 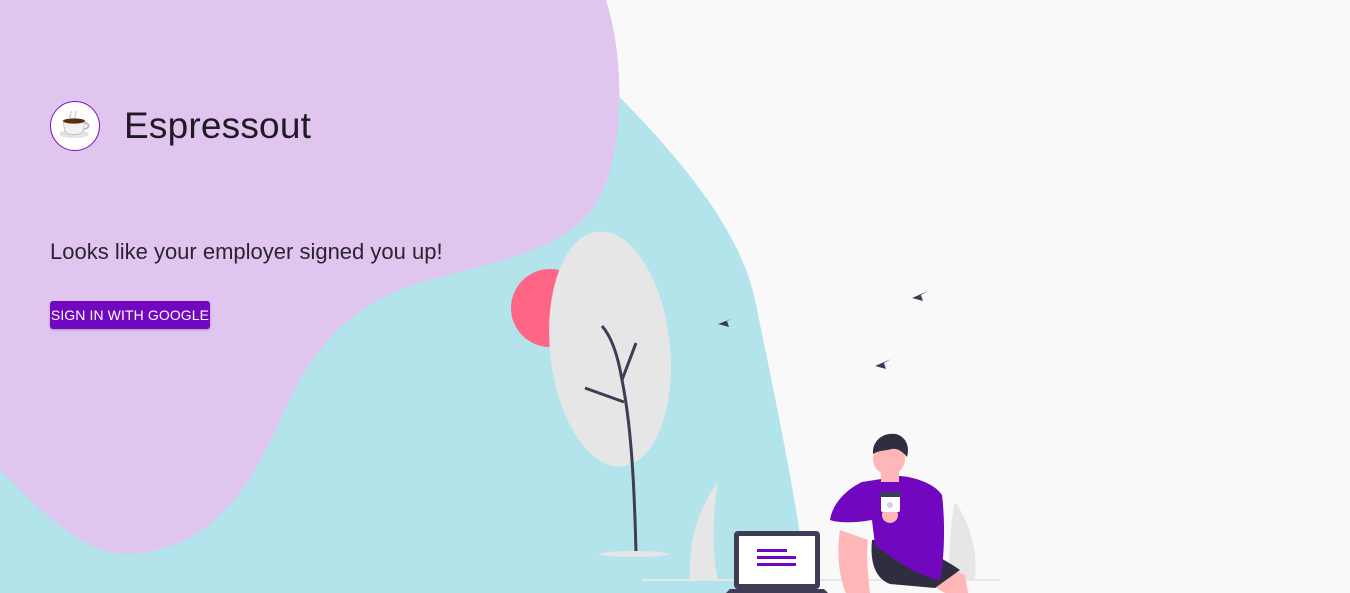 I want to click on person-illustration, so click(x=899, y=513).